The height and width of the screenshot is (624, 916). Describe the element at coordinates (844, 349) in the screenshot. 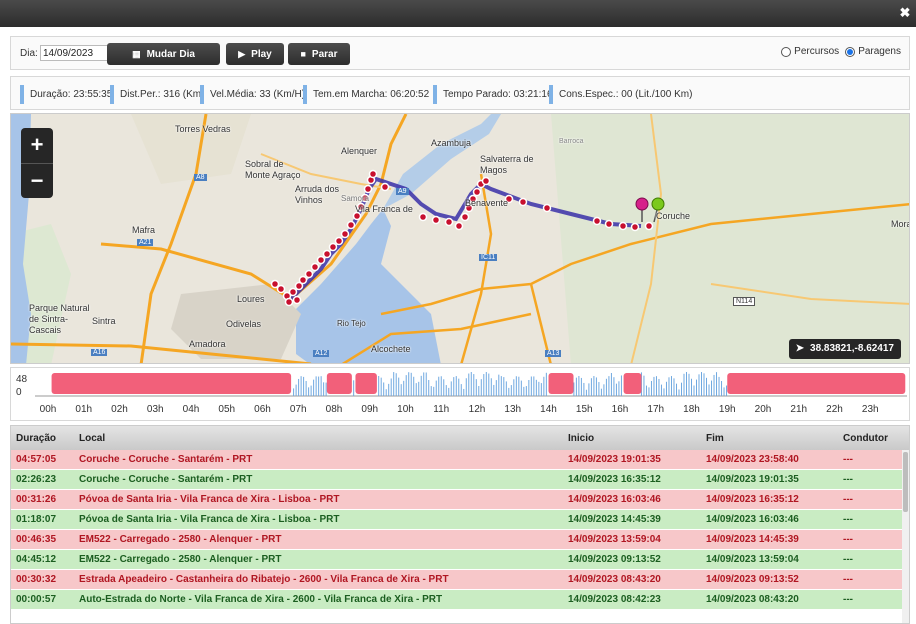

I see `coordinate-readout: ➤ 38.83821,-8.62417` at that location.